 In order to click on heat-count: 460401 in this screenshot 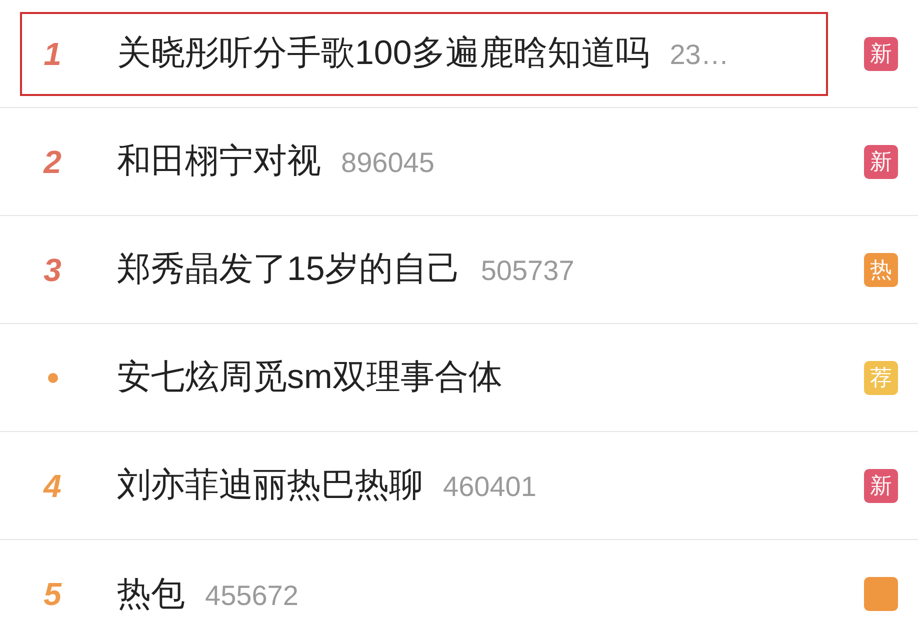, I will do `click(489, 487)`.